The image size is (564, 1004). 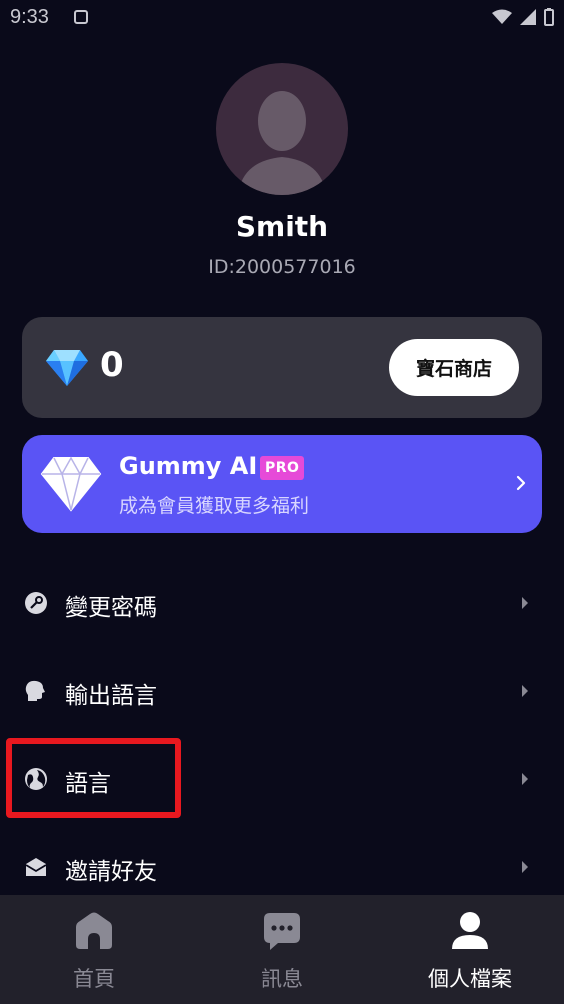 What do you see at coordinates (282, 602) in the screenshot?
I see `menu-item-change-password: 變更密碼` at bounding box center [282, 602].